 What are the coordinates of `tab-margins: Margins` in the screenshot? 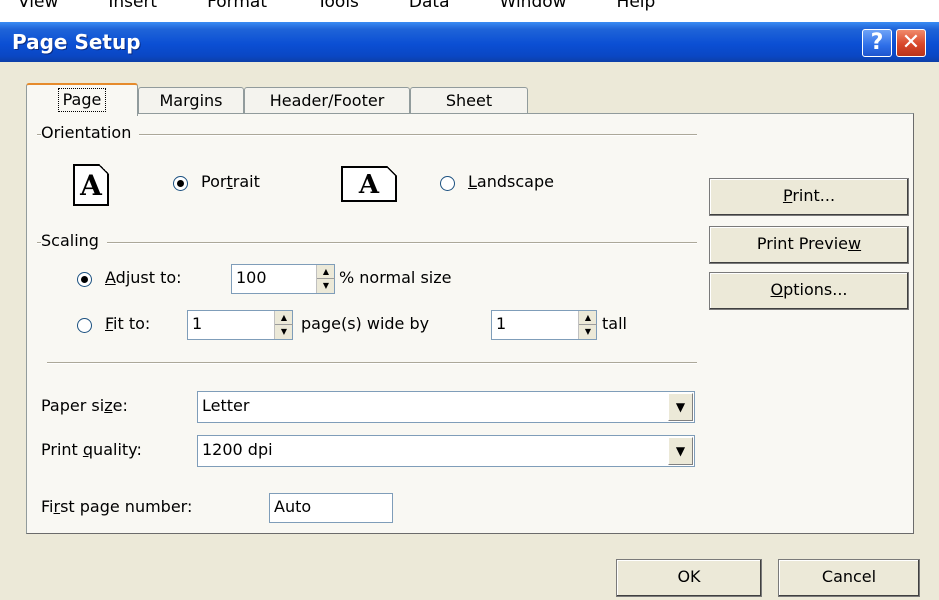 It's located at (191, 101).